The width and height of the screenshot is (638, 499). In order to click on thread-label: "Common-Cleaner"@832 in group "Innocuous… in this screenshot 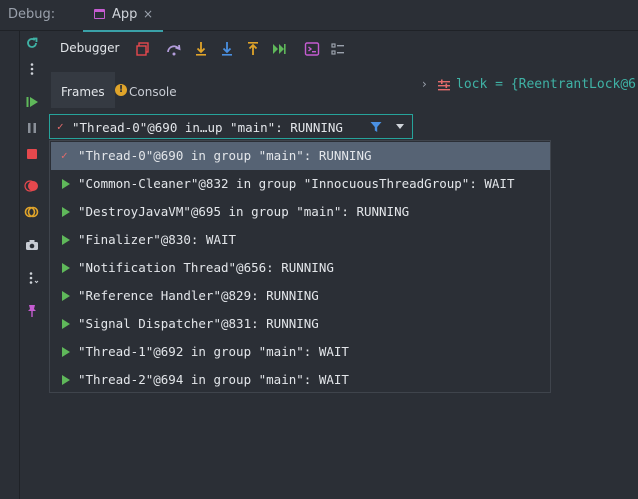, I will do `click(296, 183)`.